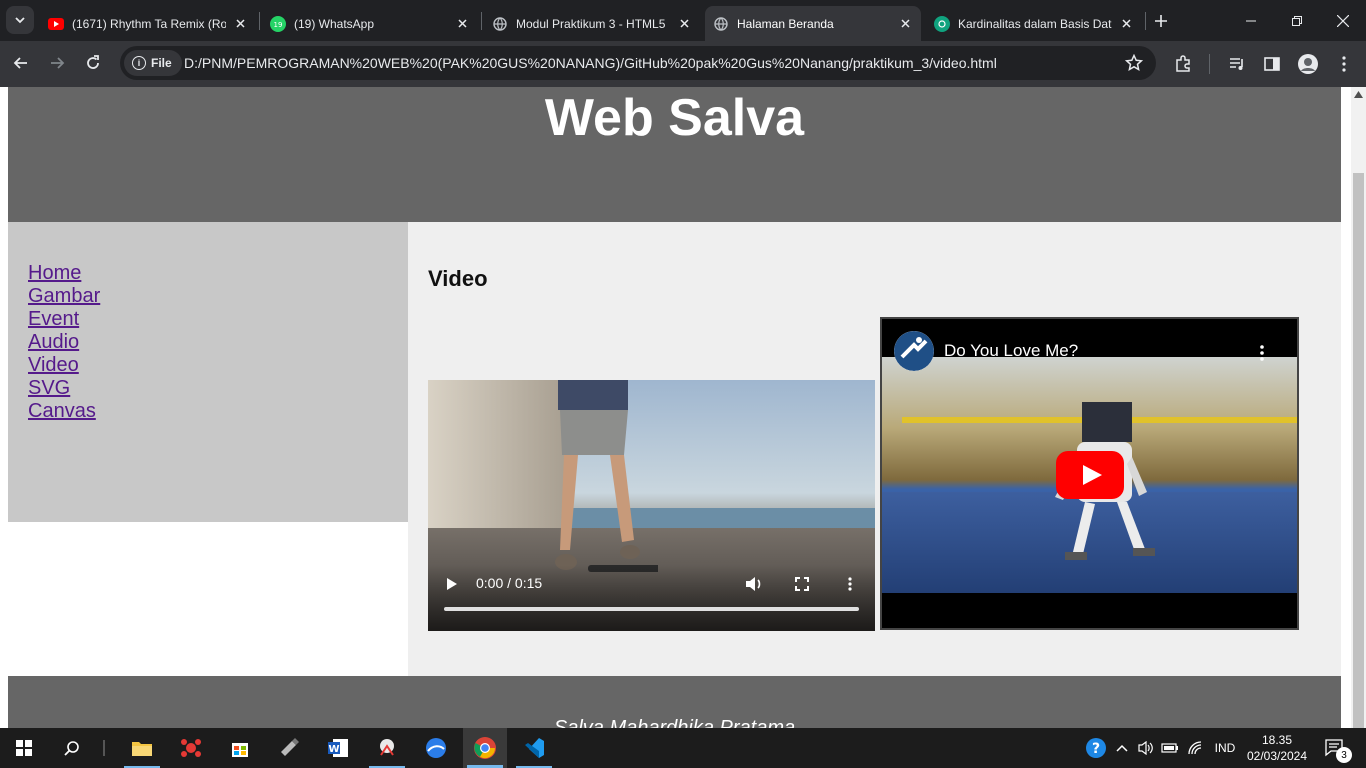 This screenshot has width=1366, height=768. What do you see at coordinates (53, 319) in the screenshot?
I see `nav-link-event: Event` at bounding box center [53, 319].